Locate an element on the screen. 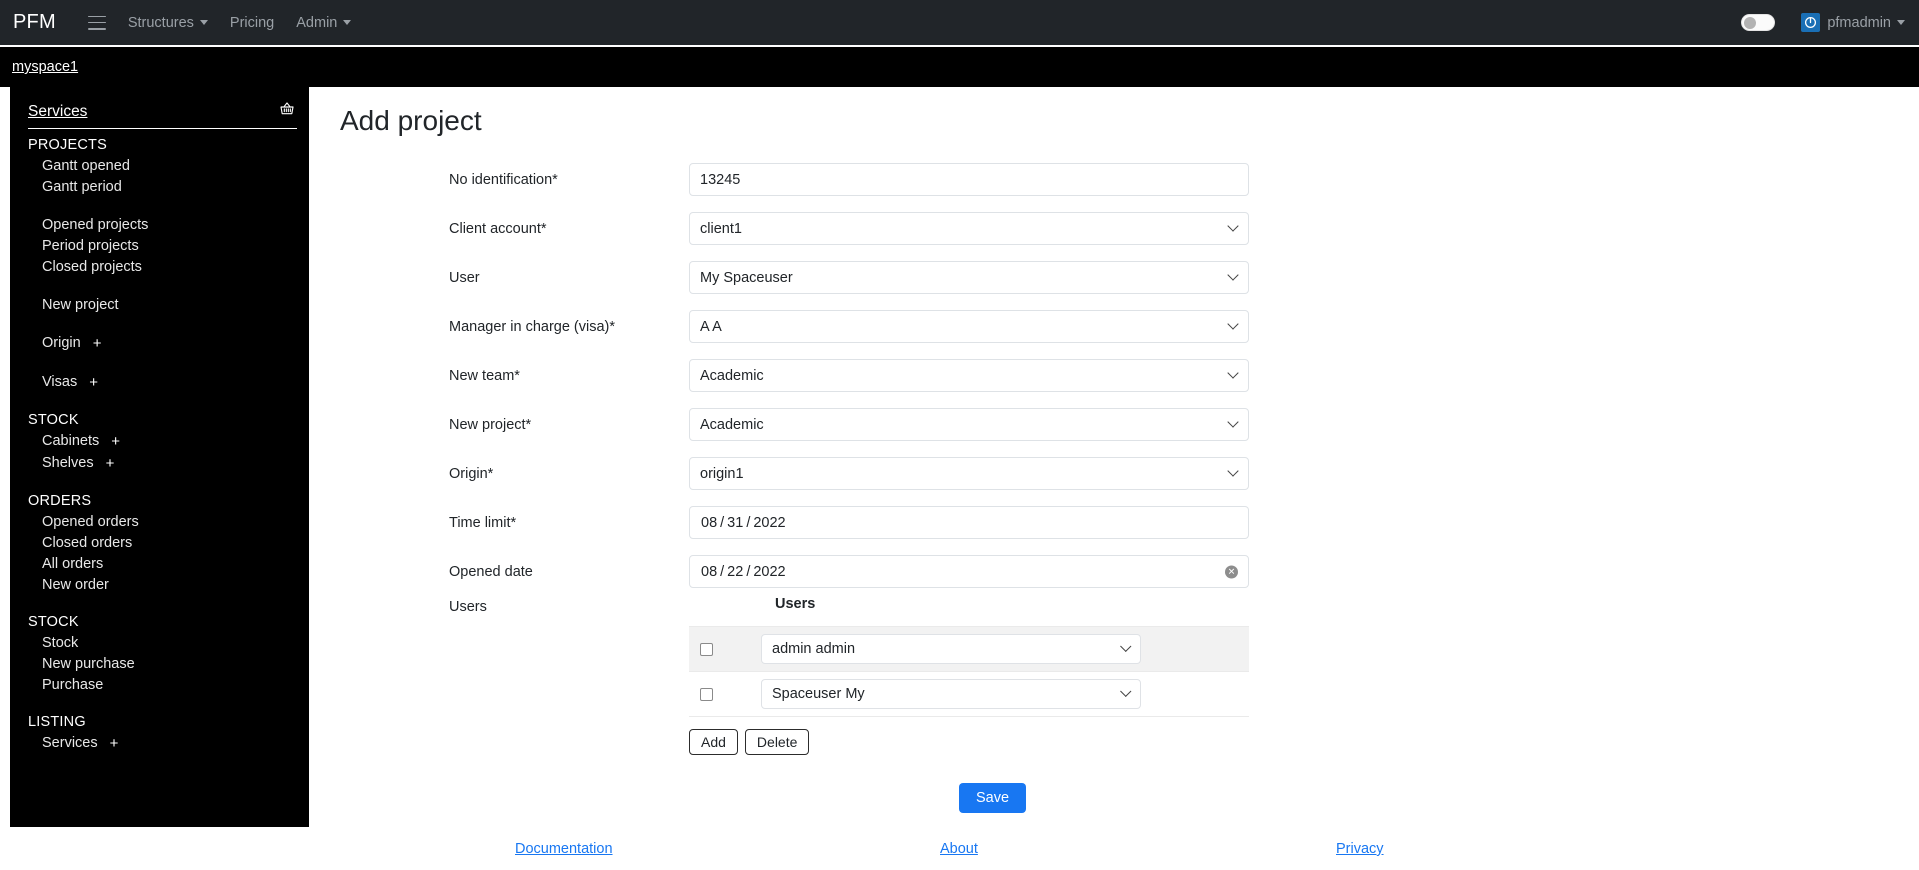  new-team-select: Academic is located at coordinates (969, 375).